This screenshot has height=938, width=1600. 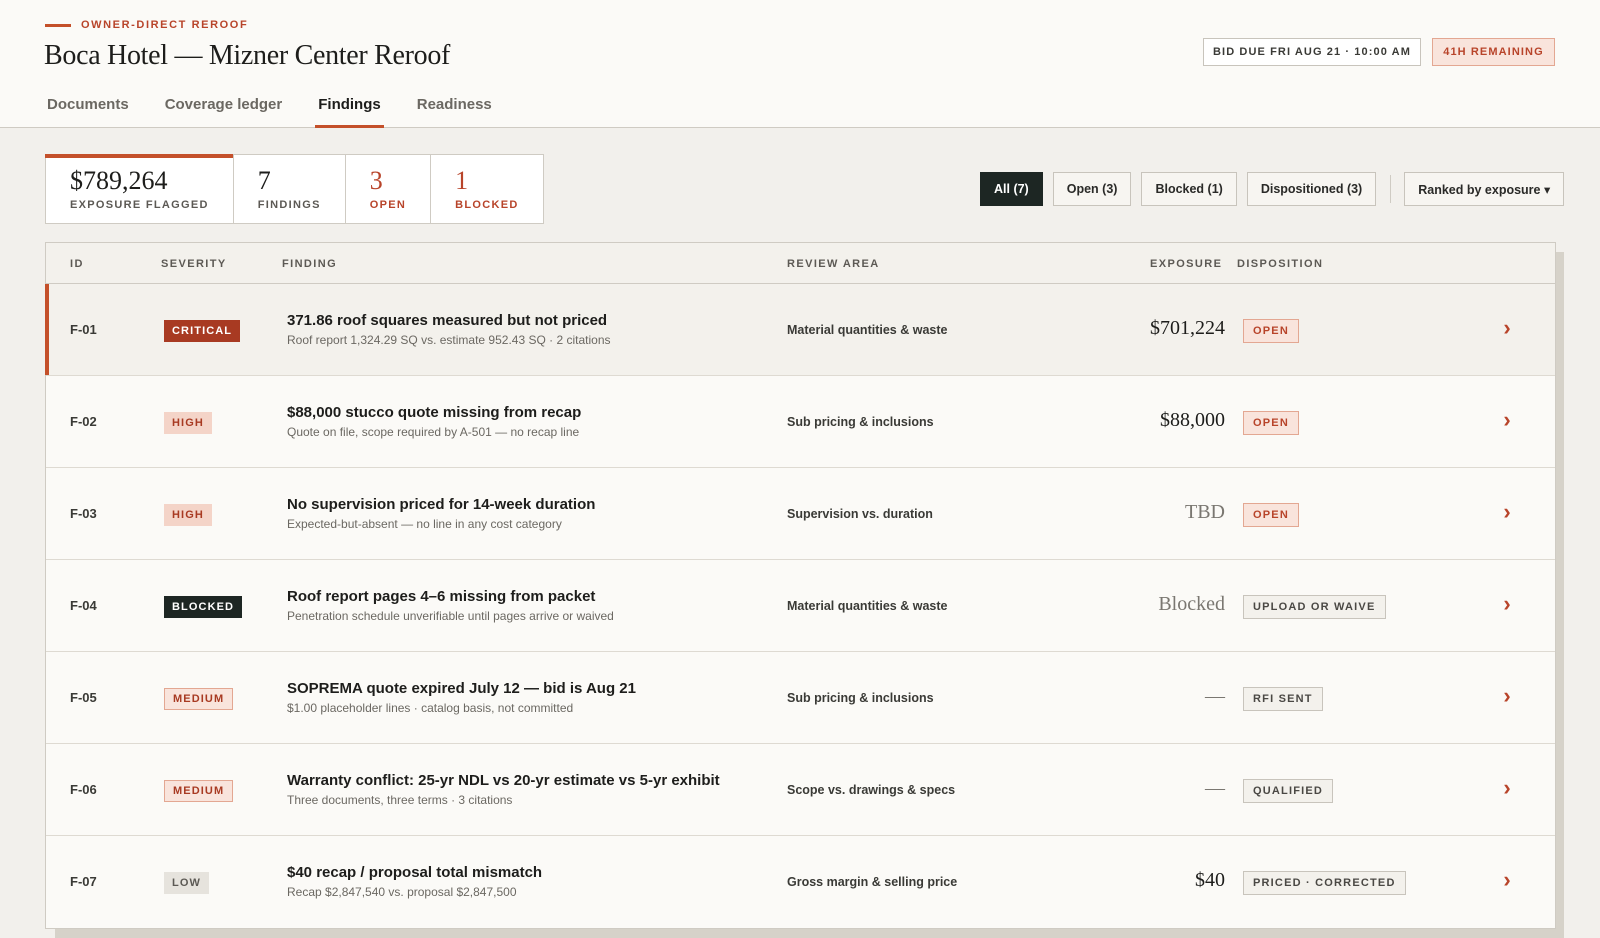 What do you see at coordinates (1283, 699) in the screenshot?
I see `disposition-badge: RFI SENT` at bounding box center [1283, 699].